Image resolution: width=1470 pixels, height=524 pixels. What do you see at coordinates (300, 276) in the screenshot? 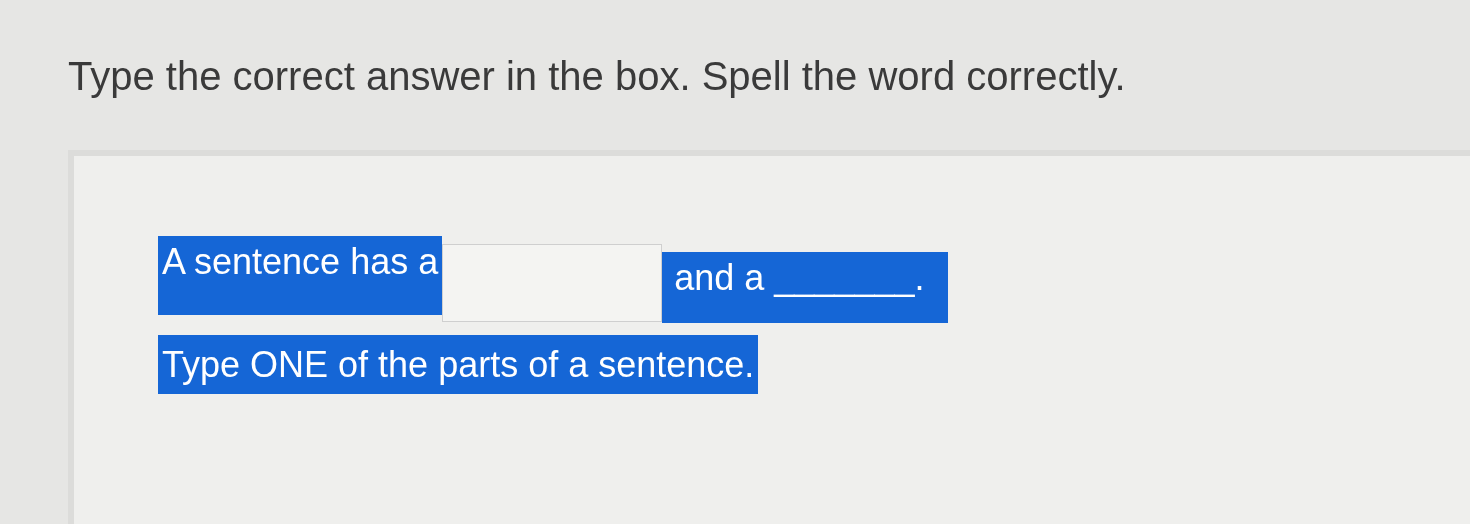
I see `sentence-text: A sentence has a` at bounding box center [300, 276].